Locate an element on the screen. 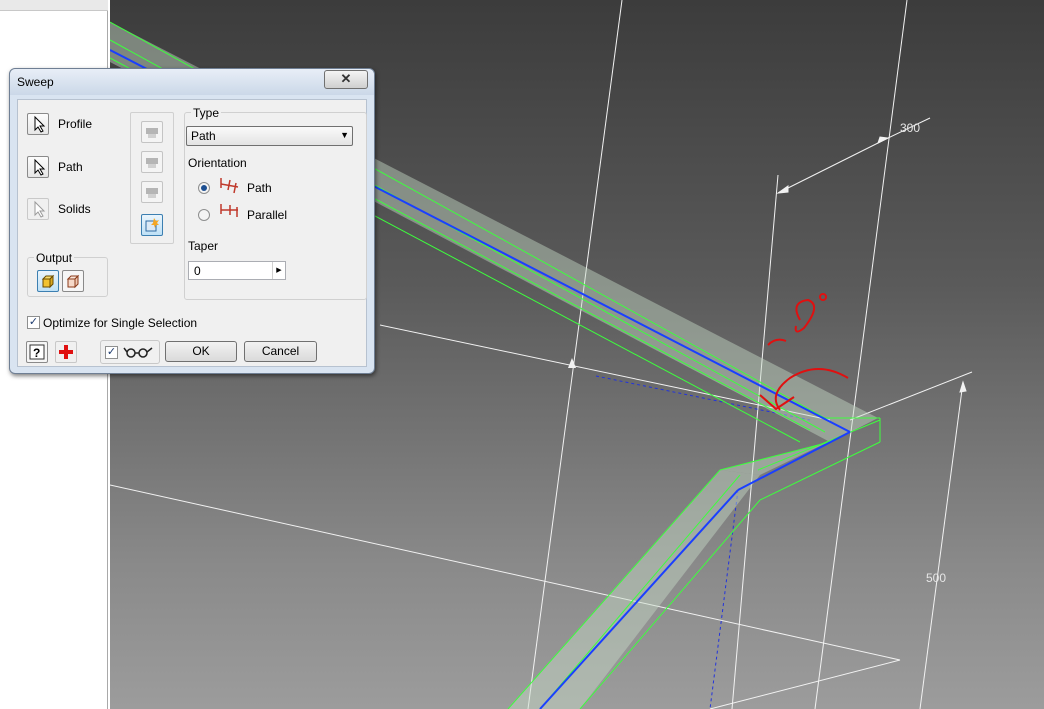 This screenshot has height=709, width=1044. glasses-icon is located at coordinates (138, 352).